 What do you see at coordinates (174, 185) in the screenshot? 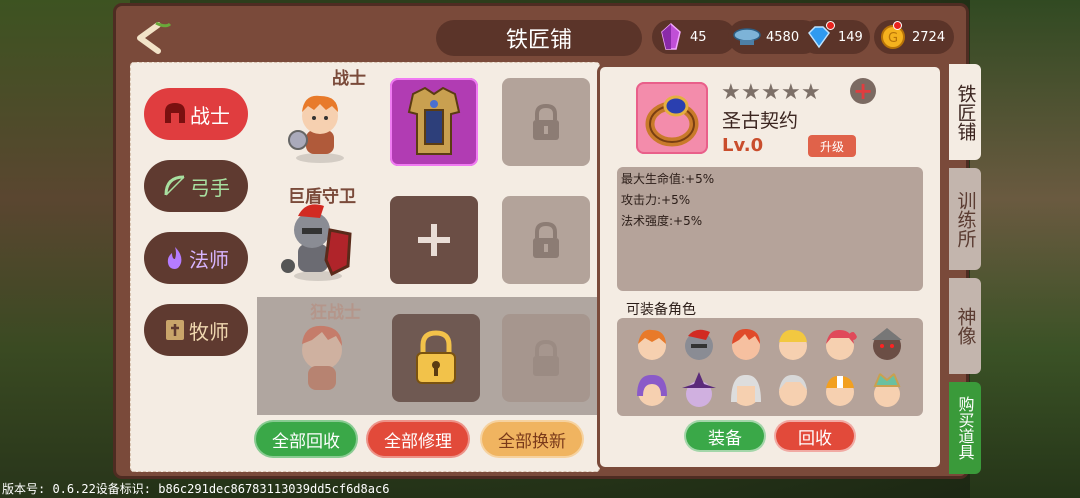
I see `bow-icon` at bounding box center [174, 185].